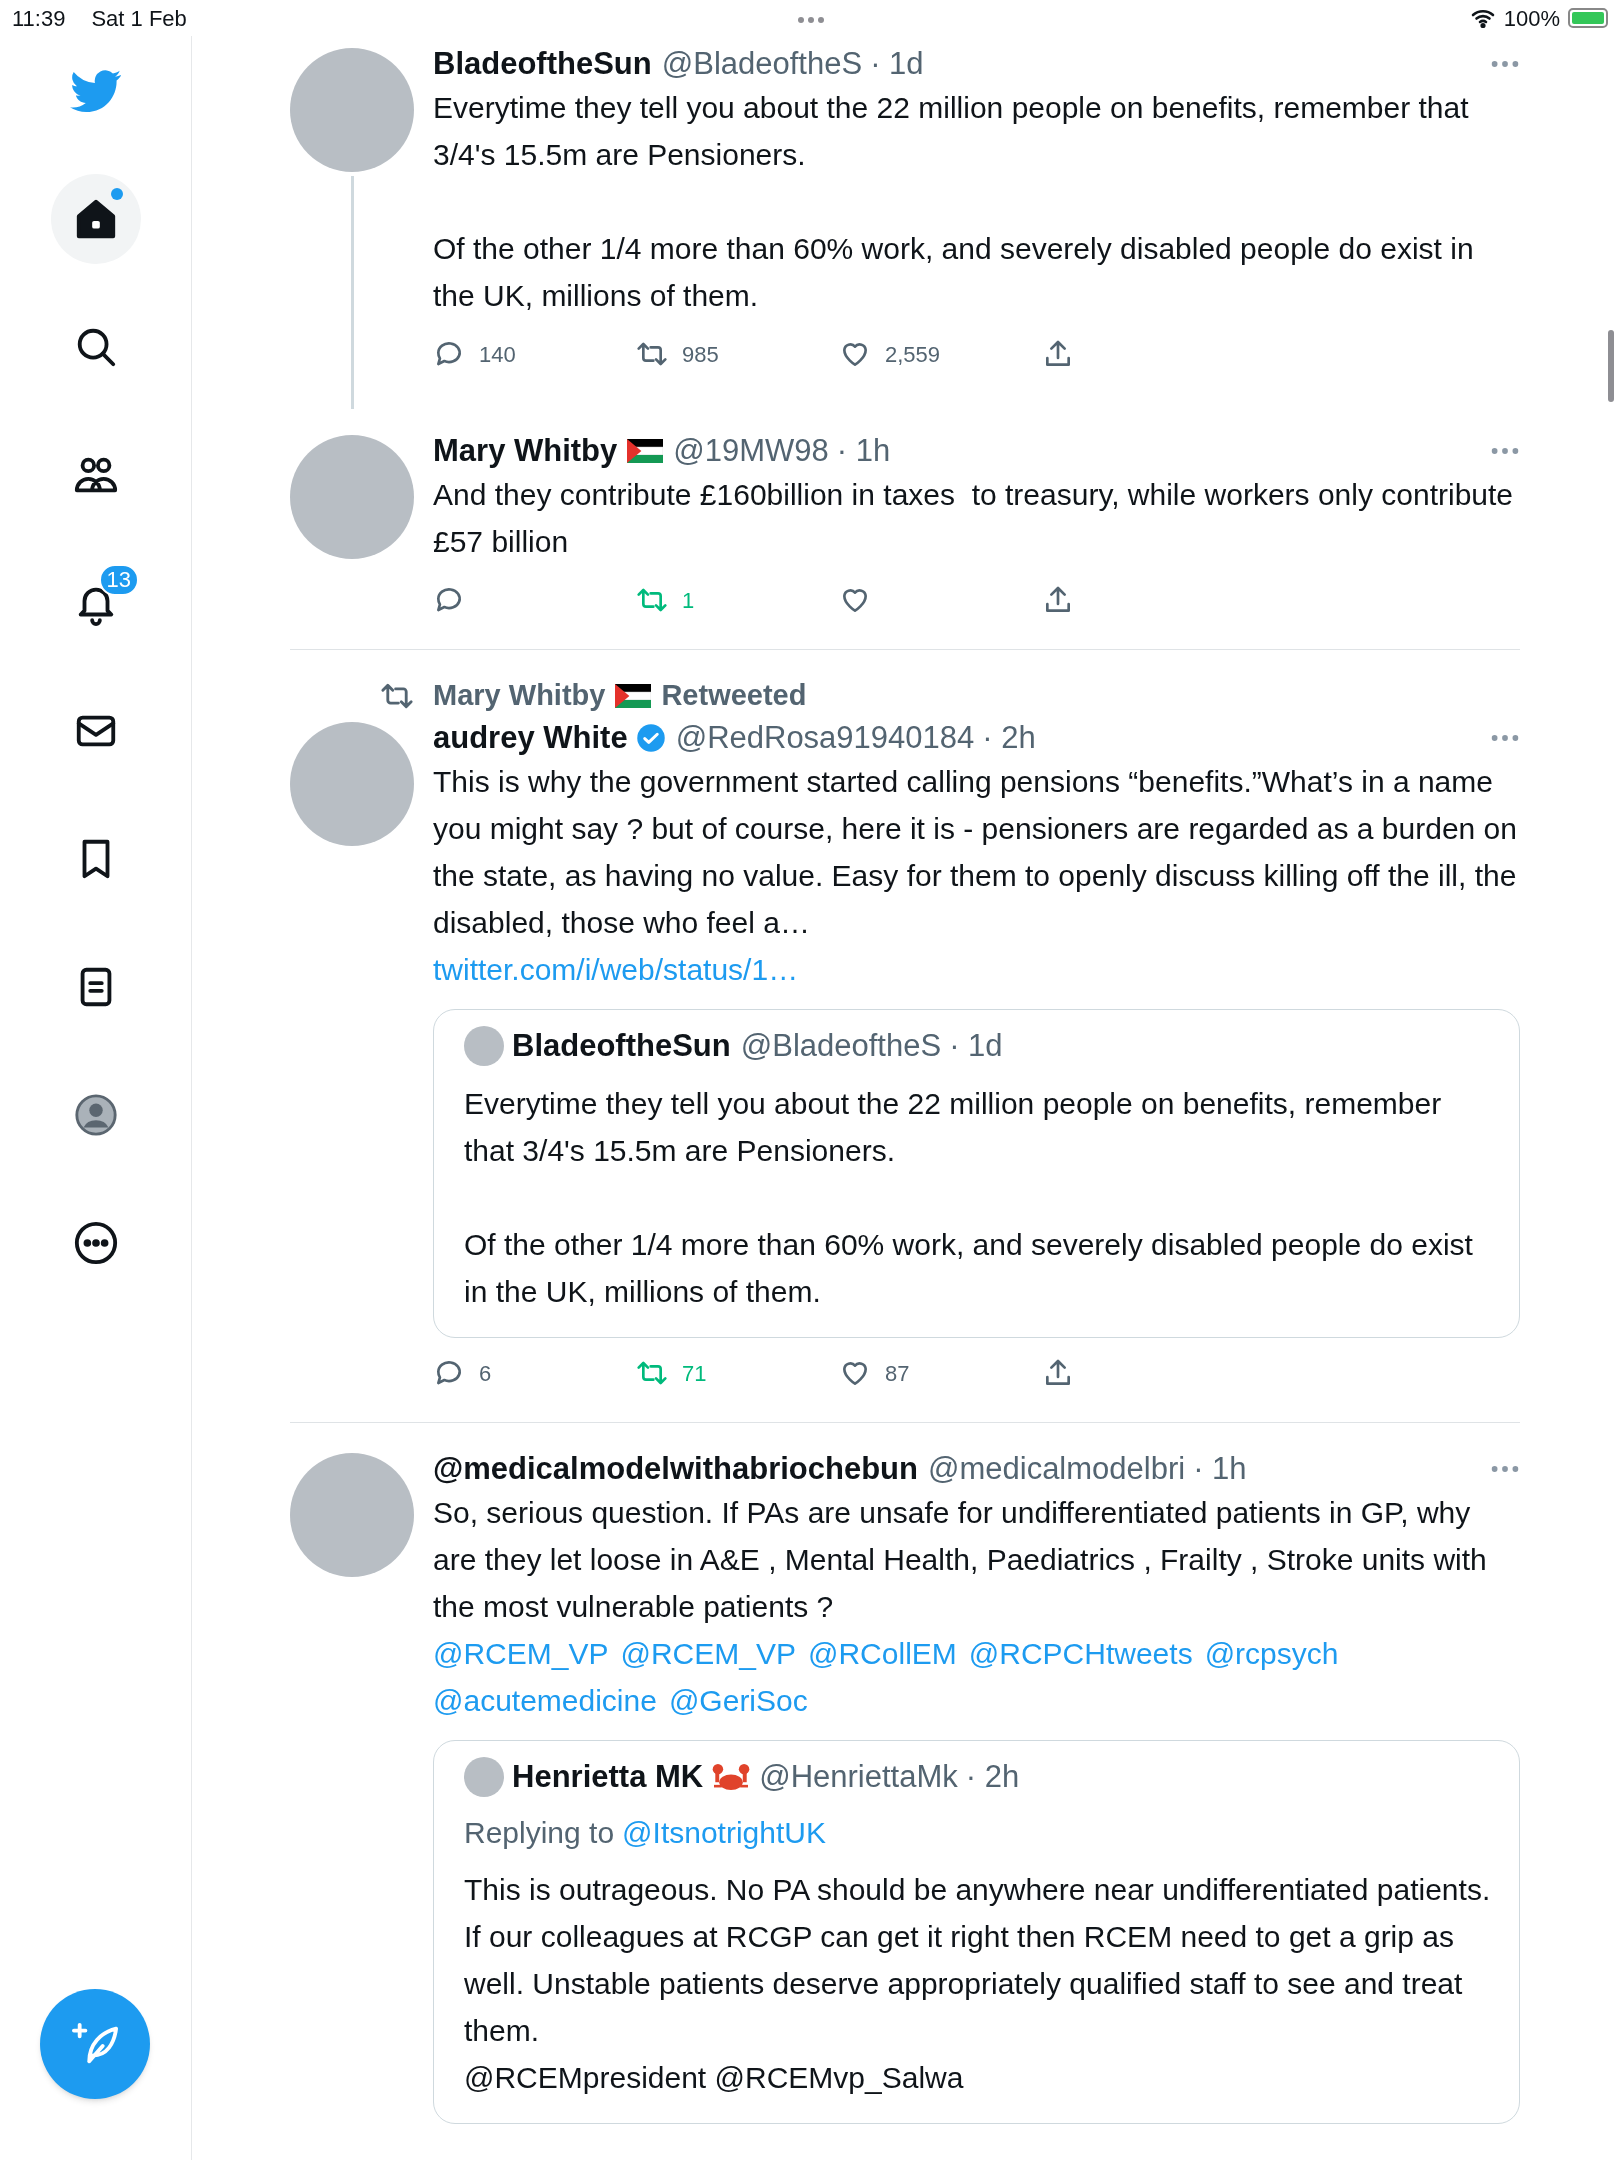 Image resolution: width=1620 pixels, height=2160 pixels. Describe the element at coordinates (751, 451) in the screenshot. I see `author-handle: @19MW98` at that location.